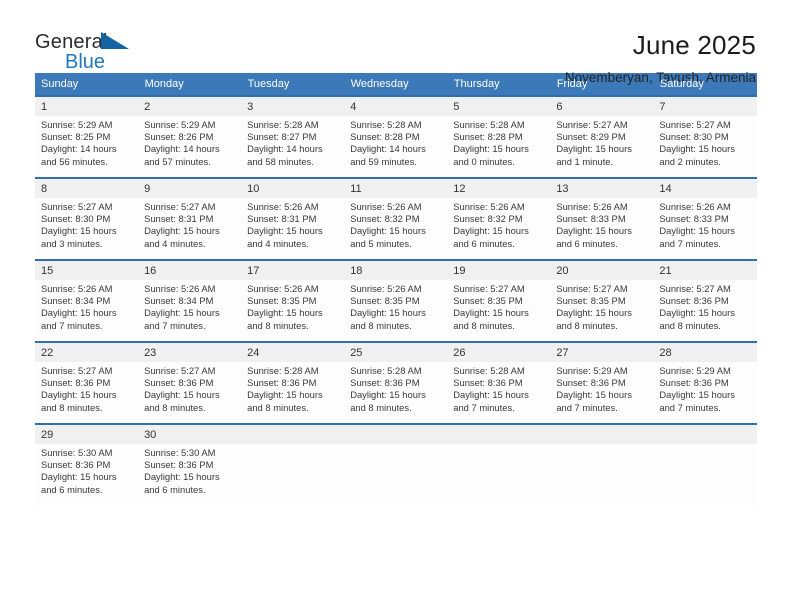  Describe the element at coordinates (690, 161) in the screenshot. I see `daylight-text-line2: and 2 minutes.` at that location.